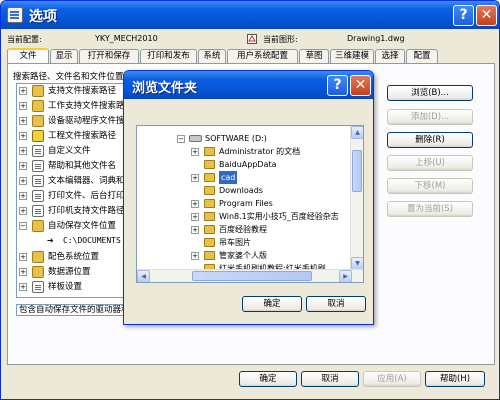 Image resolution: width=500 pixels, height=400 pixels. What do you see at coordinates (345, 276) in the screenshot?
I see `scroll-right-arrow-icon: ▶` at bounding box center [345, 276].